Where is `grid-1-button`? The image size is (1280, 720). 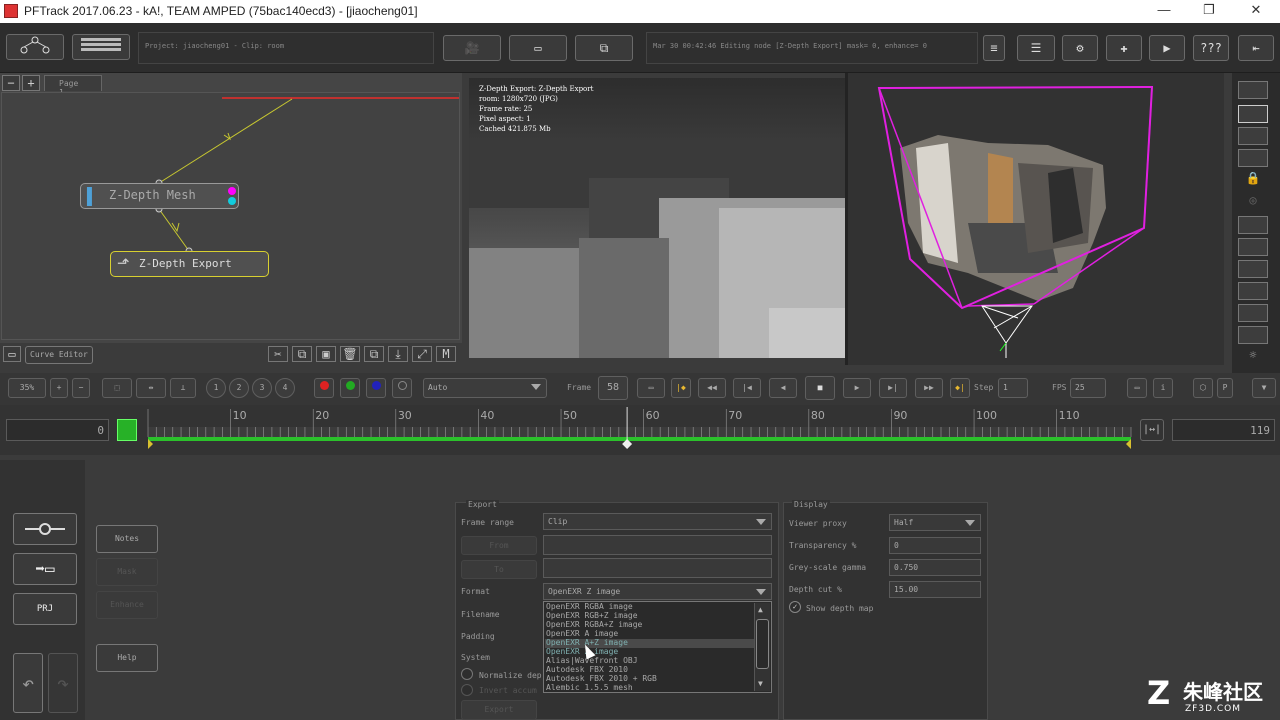 grid-1-button is located at coordinates (1253, 225).